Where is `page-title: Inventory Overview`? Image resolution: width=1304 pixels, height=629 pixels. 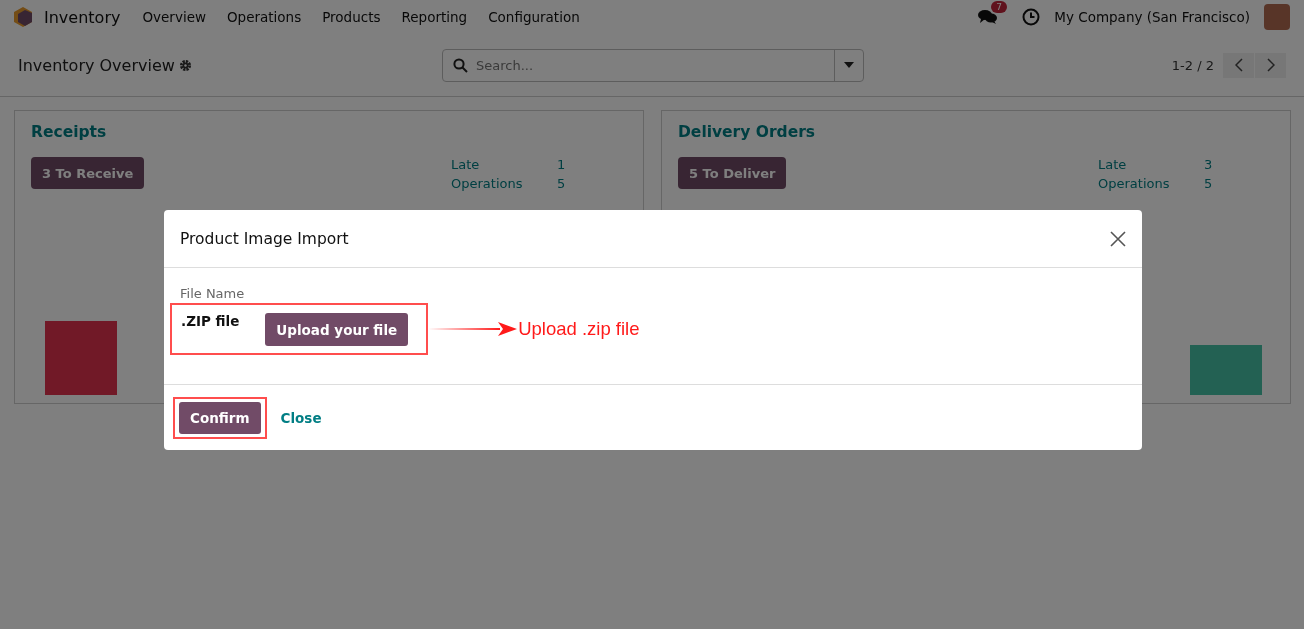 page-title: Inventory Overview is located at coordinates (96, 65).